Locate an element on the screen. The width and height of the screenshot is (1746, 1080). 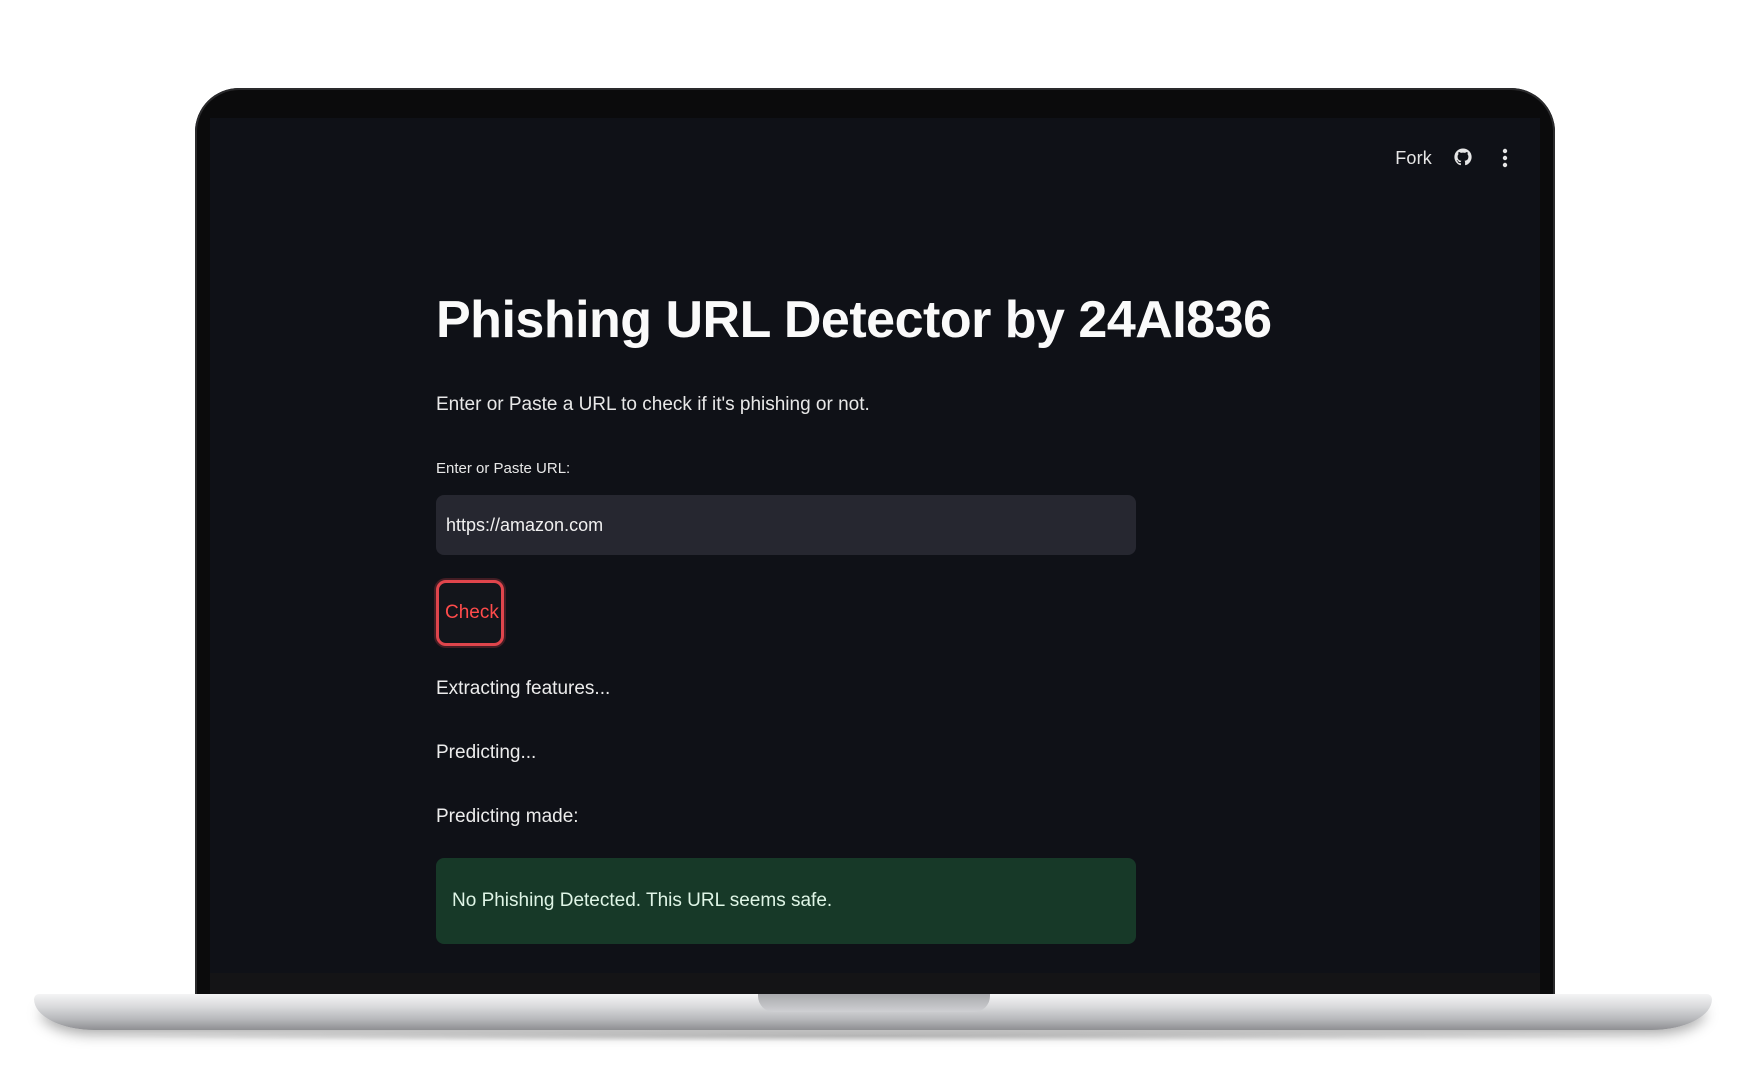
url-input is located at coordinates (786, 525).